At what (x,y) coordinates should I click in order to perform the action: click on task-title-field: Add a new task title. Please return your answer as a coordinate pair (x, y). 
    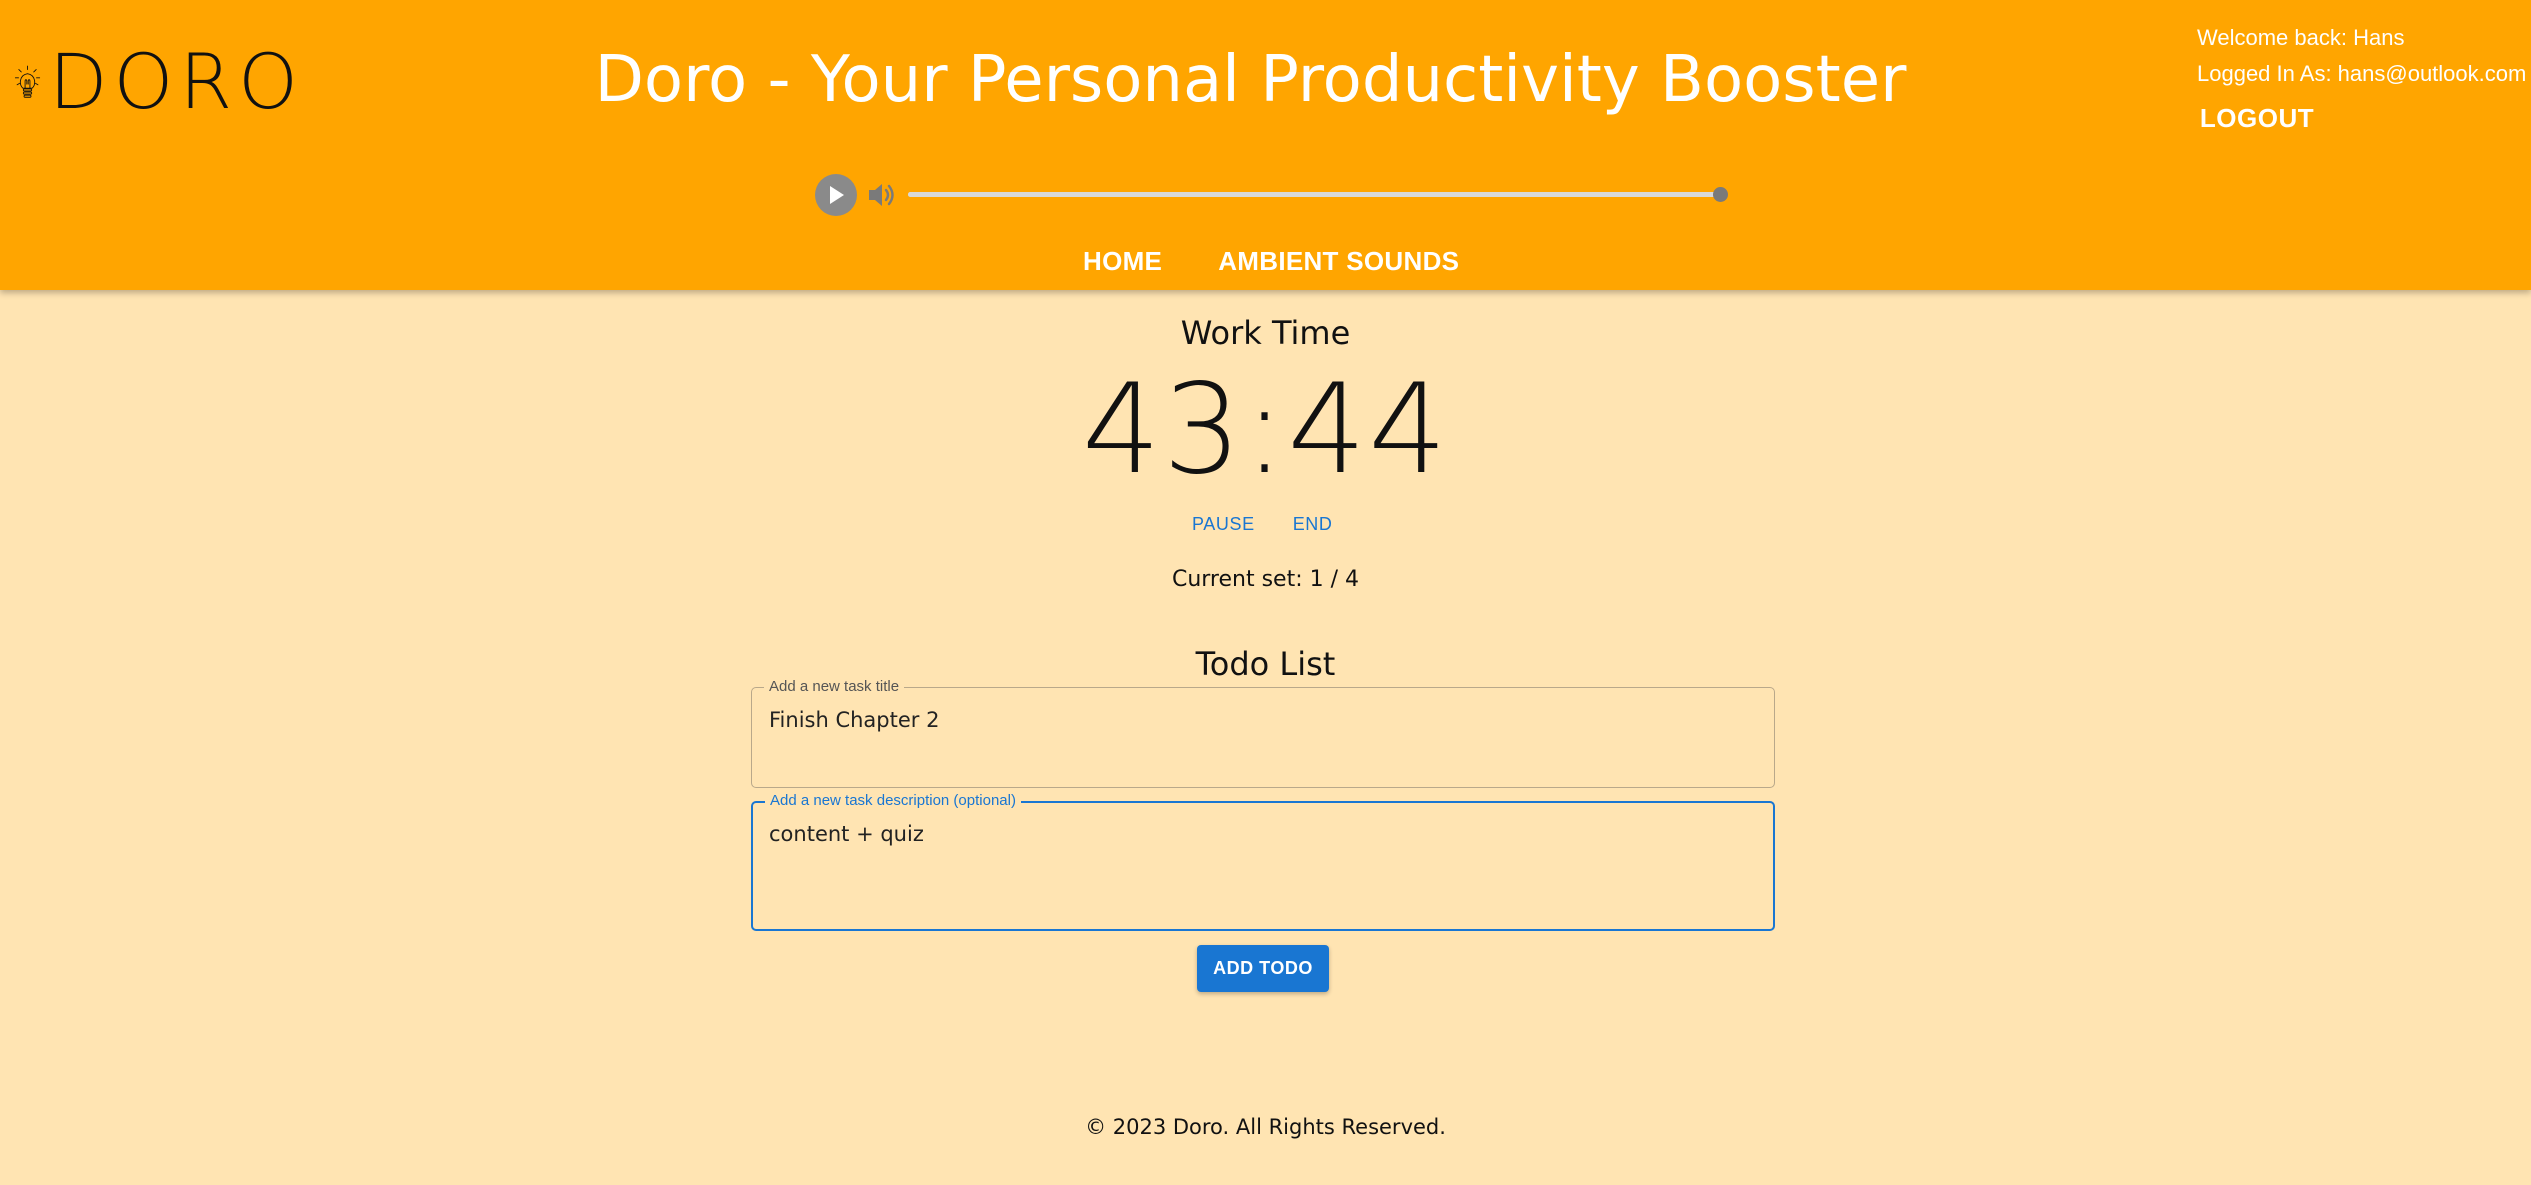
    Looking at the image, I should click on (1263, 733).